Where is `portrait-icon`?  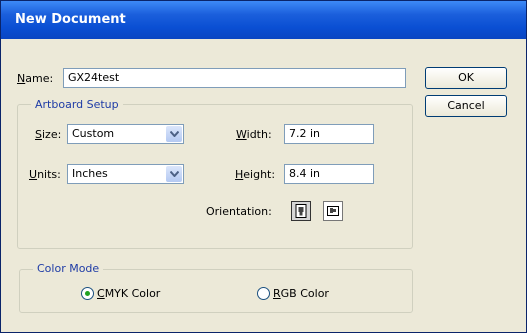 portrait-icon is located at coordinates (301, 211).